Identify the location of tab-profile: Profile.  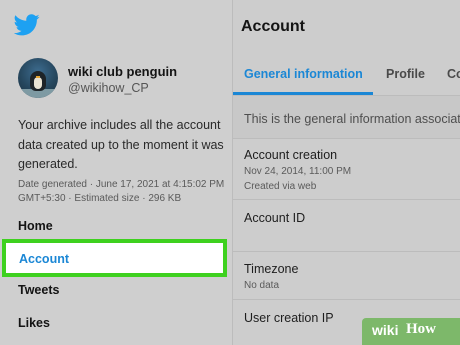
(405, 74).